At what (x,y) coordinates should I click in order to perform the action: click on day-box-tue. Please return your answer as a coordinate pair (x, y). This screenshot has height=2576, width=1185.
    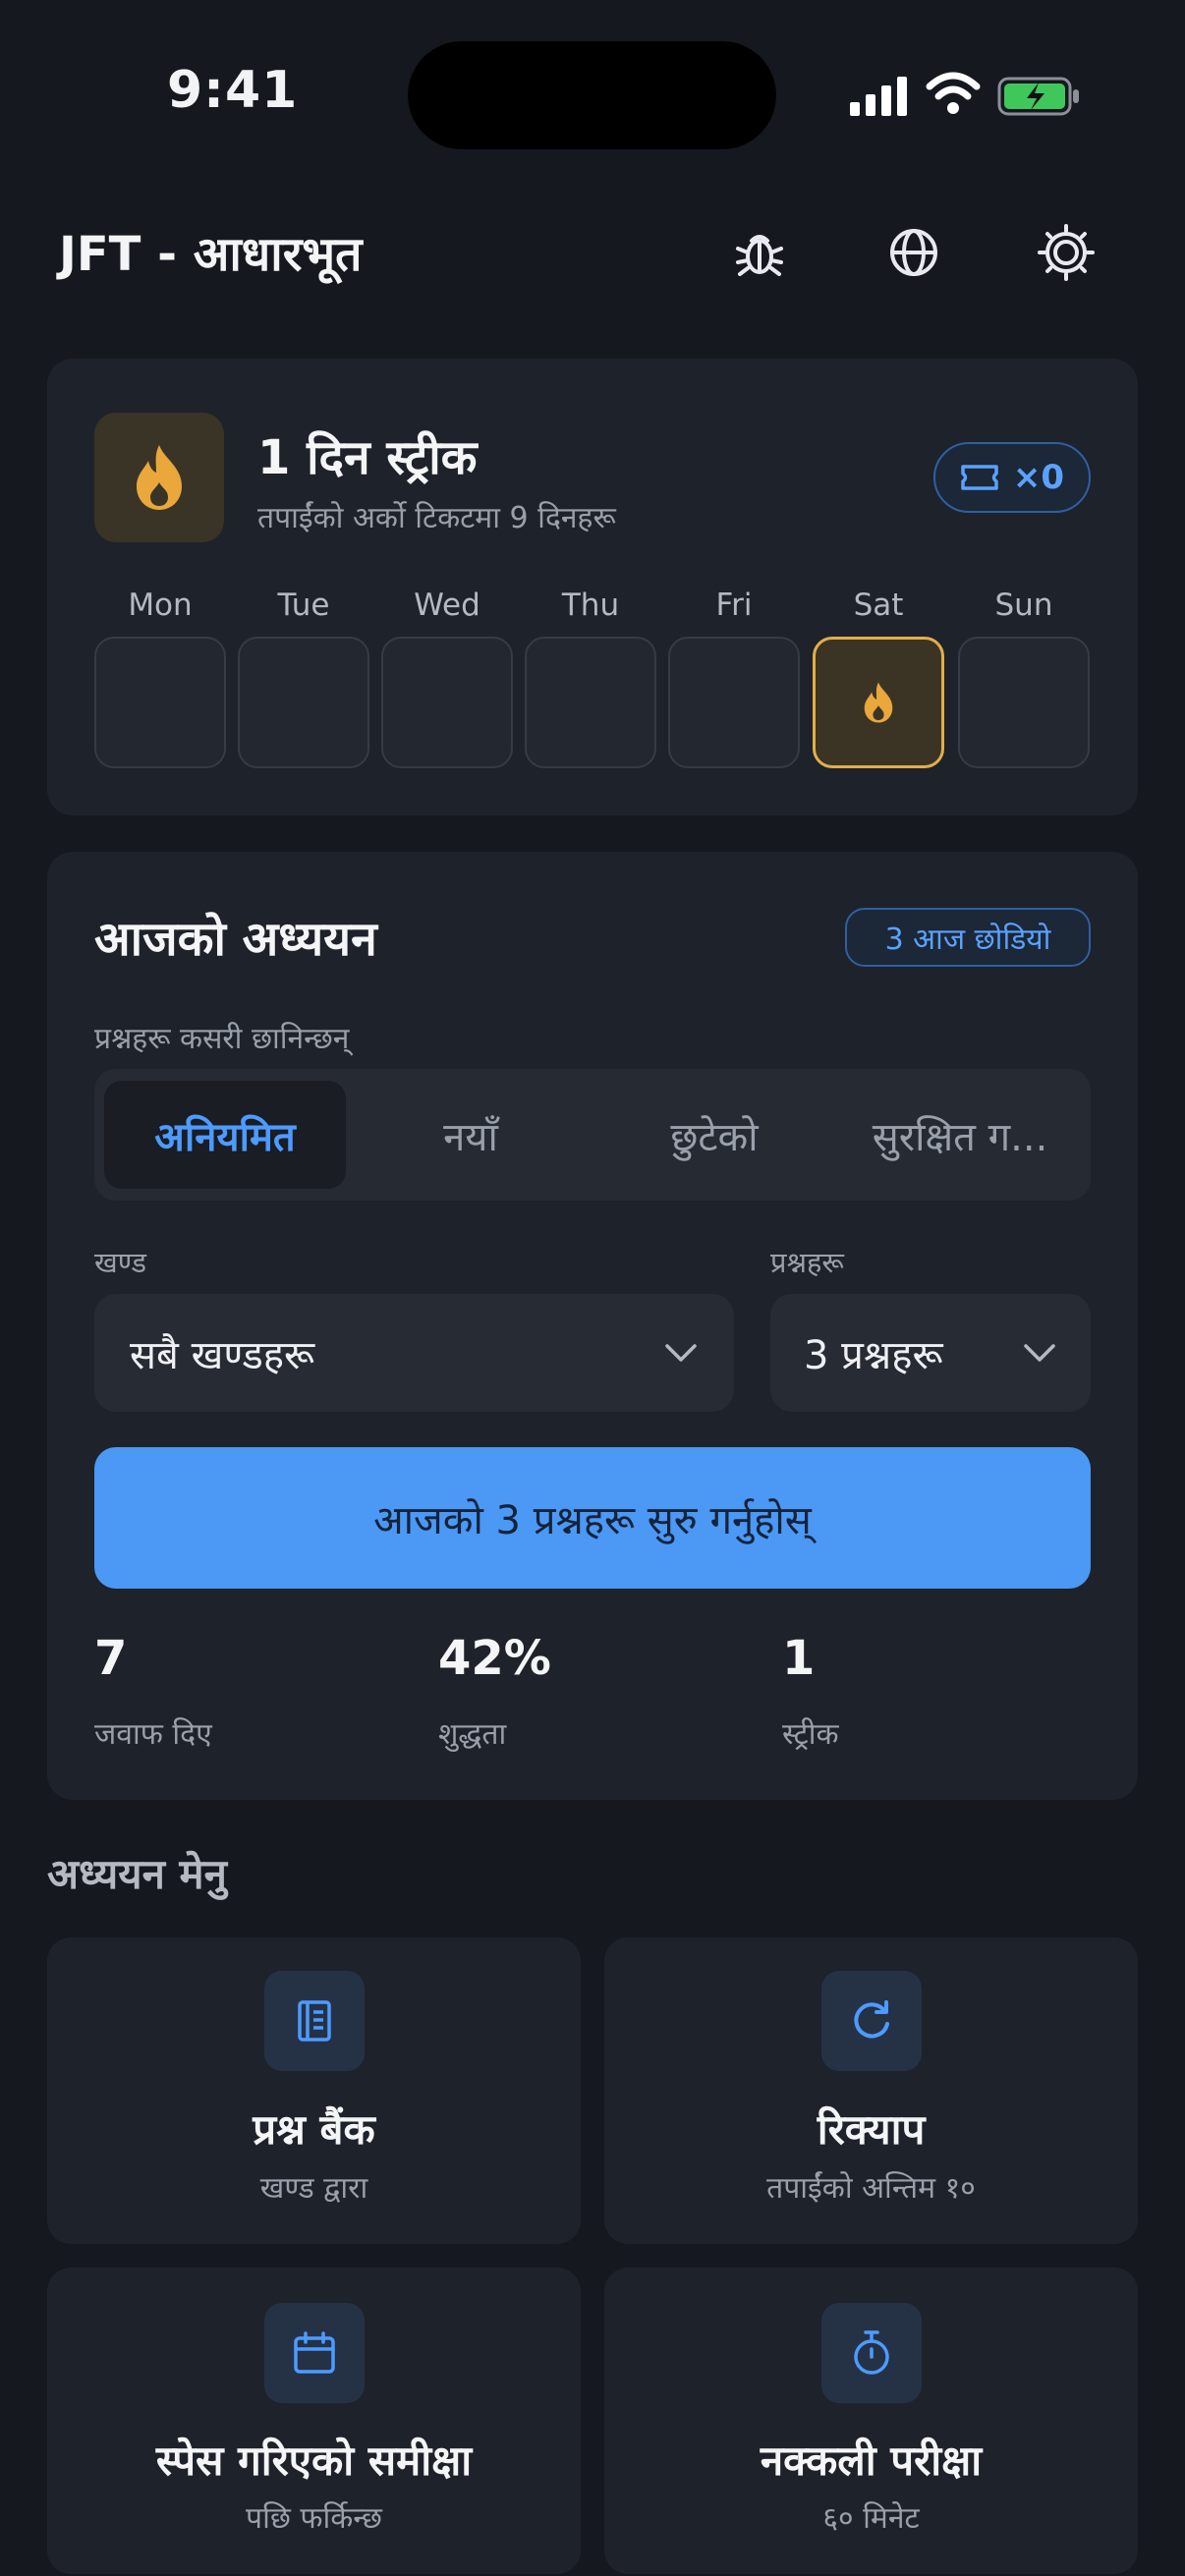
    Looking at the image, I should click on (304, 702).